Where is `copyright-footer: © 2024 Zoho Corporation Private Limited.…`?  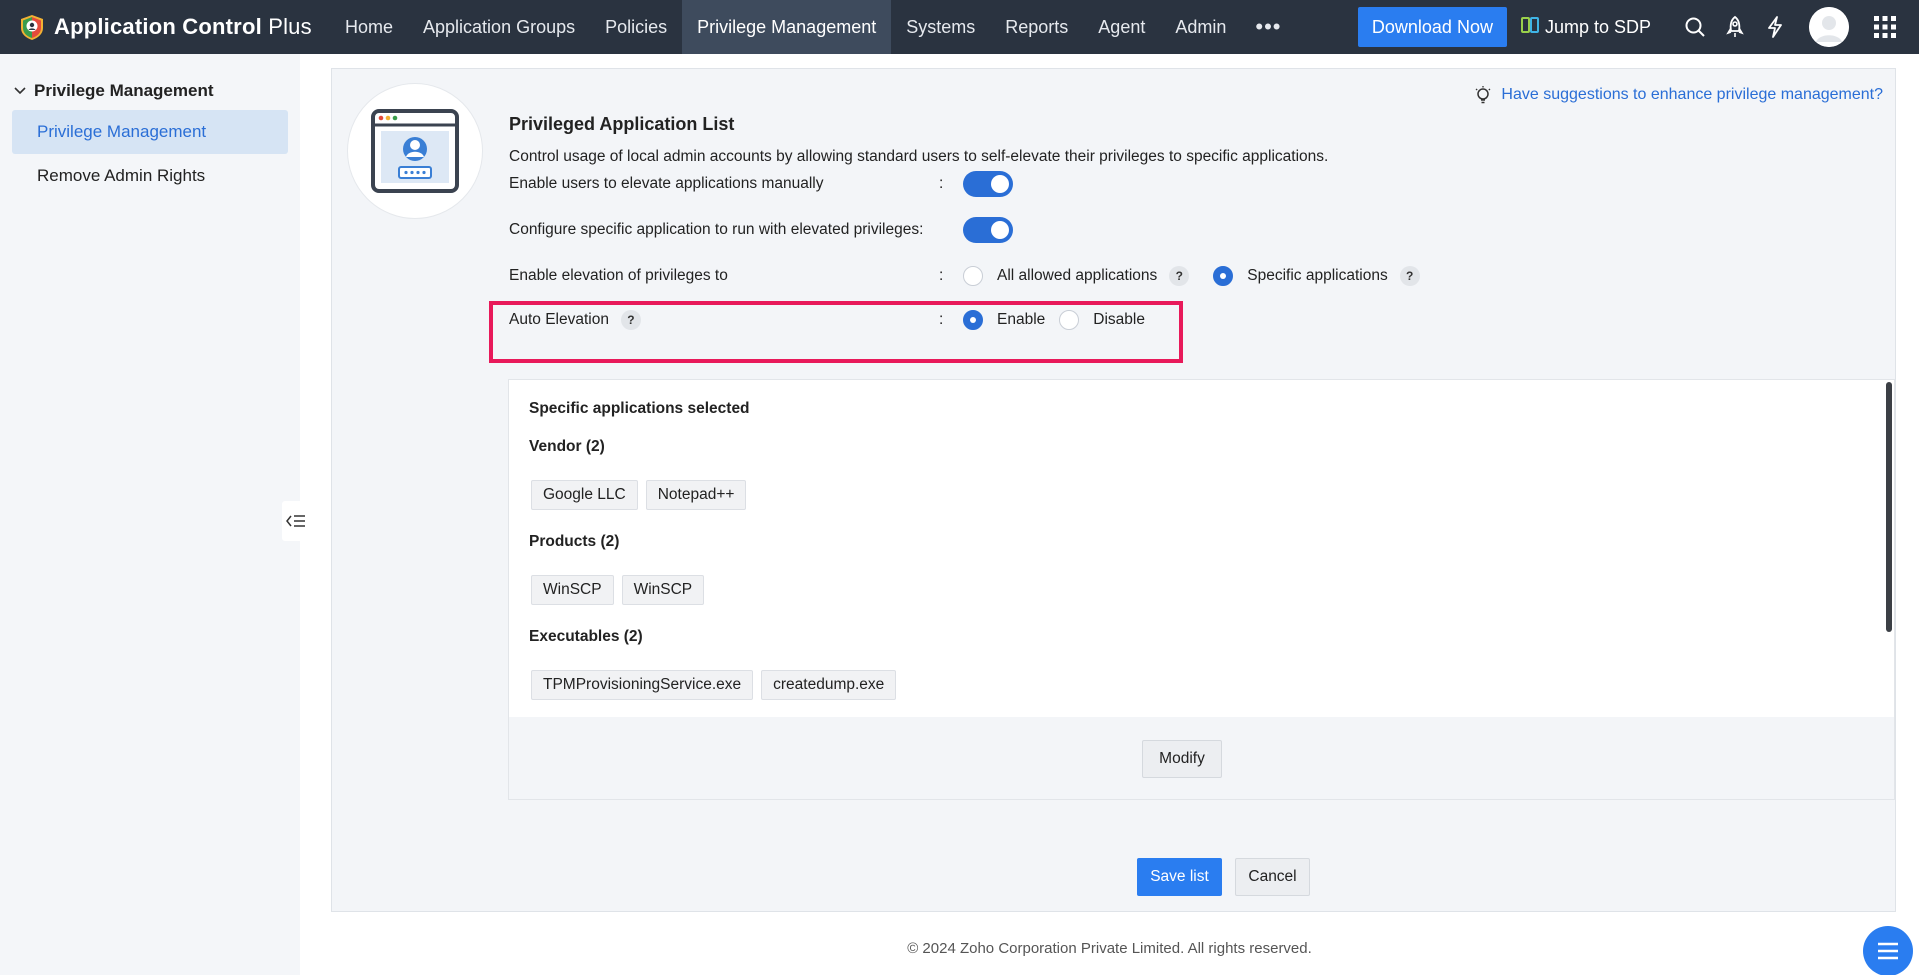
copyright-footer: © 2024 Zoho Corporation Private Limited.… is located at coordinates (1109, 948).